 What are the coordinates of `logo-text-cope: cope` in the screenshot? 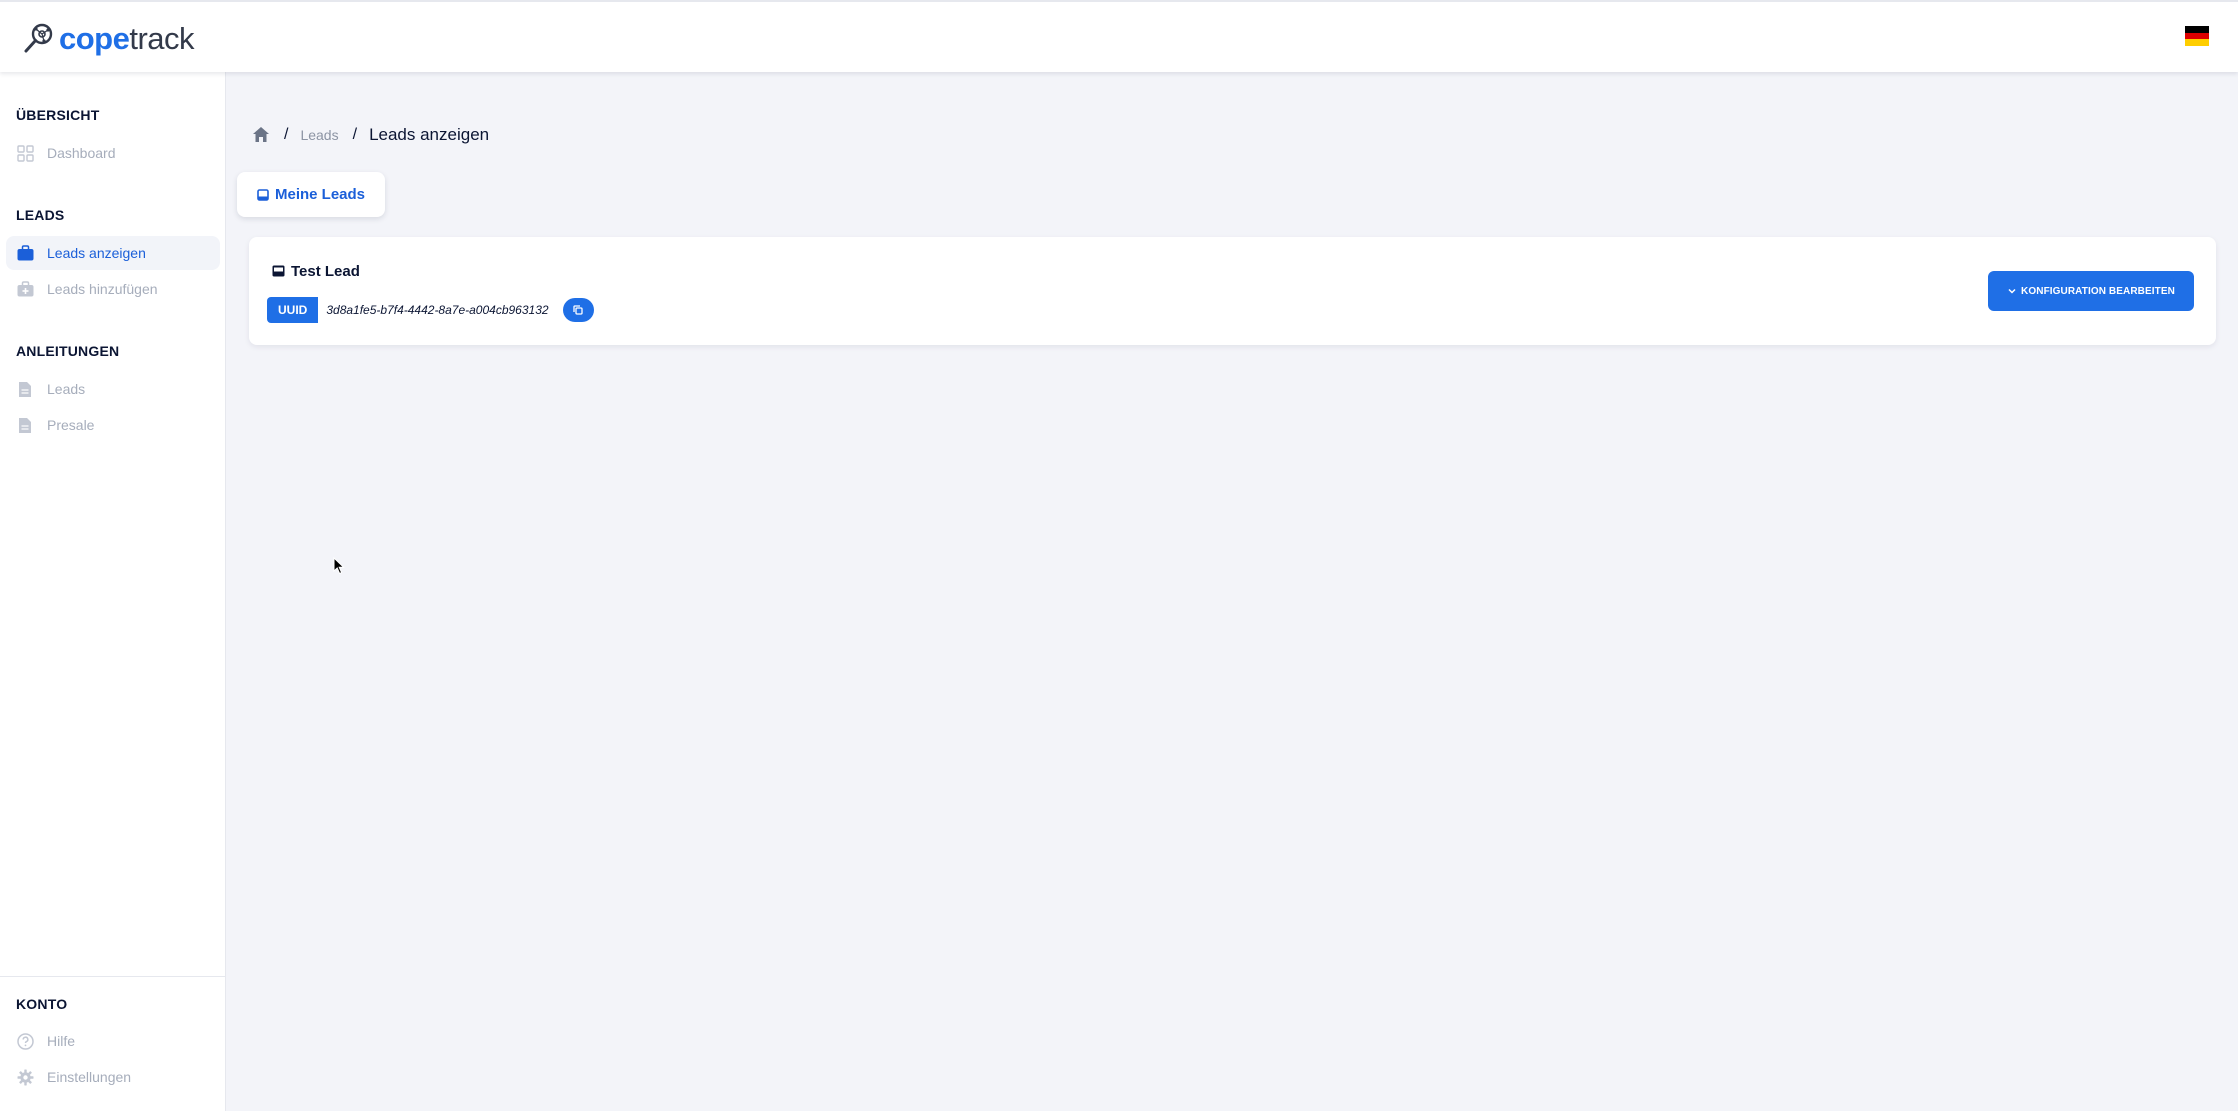 It's located at (94, 38).